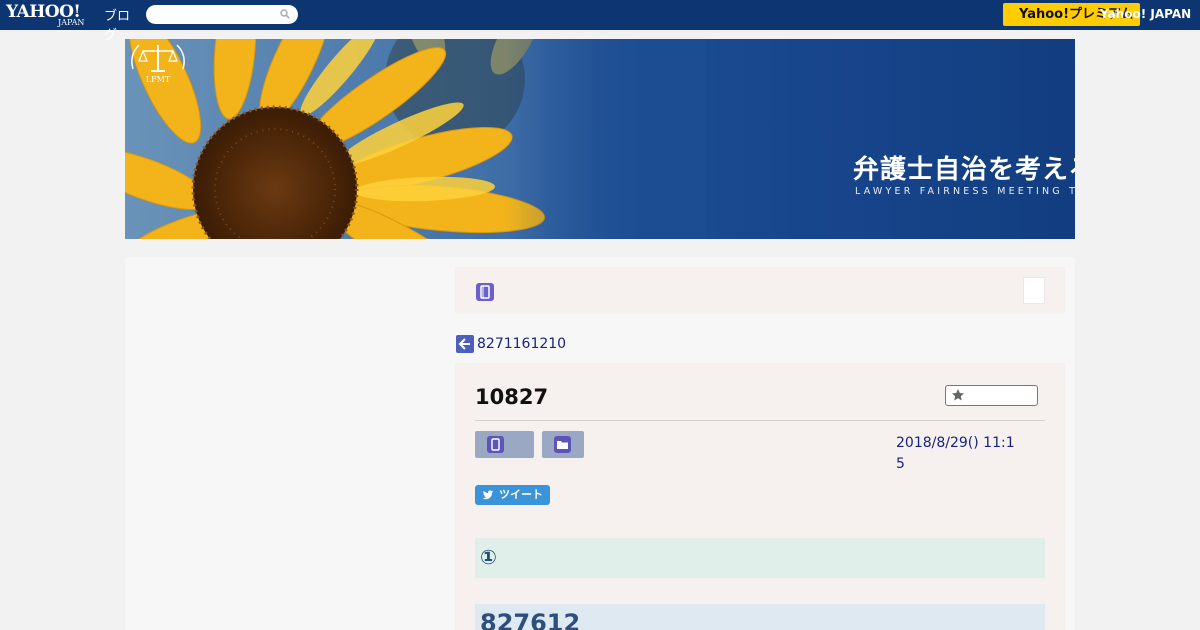 The height and width of the screenshot is (630, 1200). What do you see at coordinates (158, 64) in the screenshot?
I see `scales-emblem-icon: LFMT` at bounding box center [158, 64].